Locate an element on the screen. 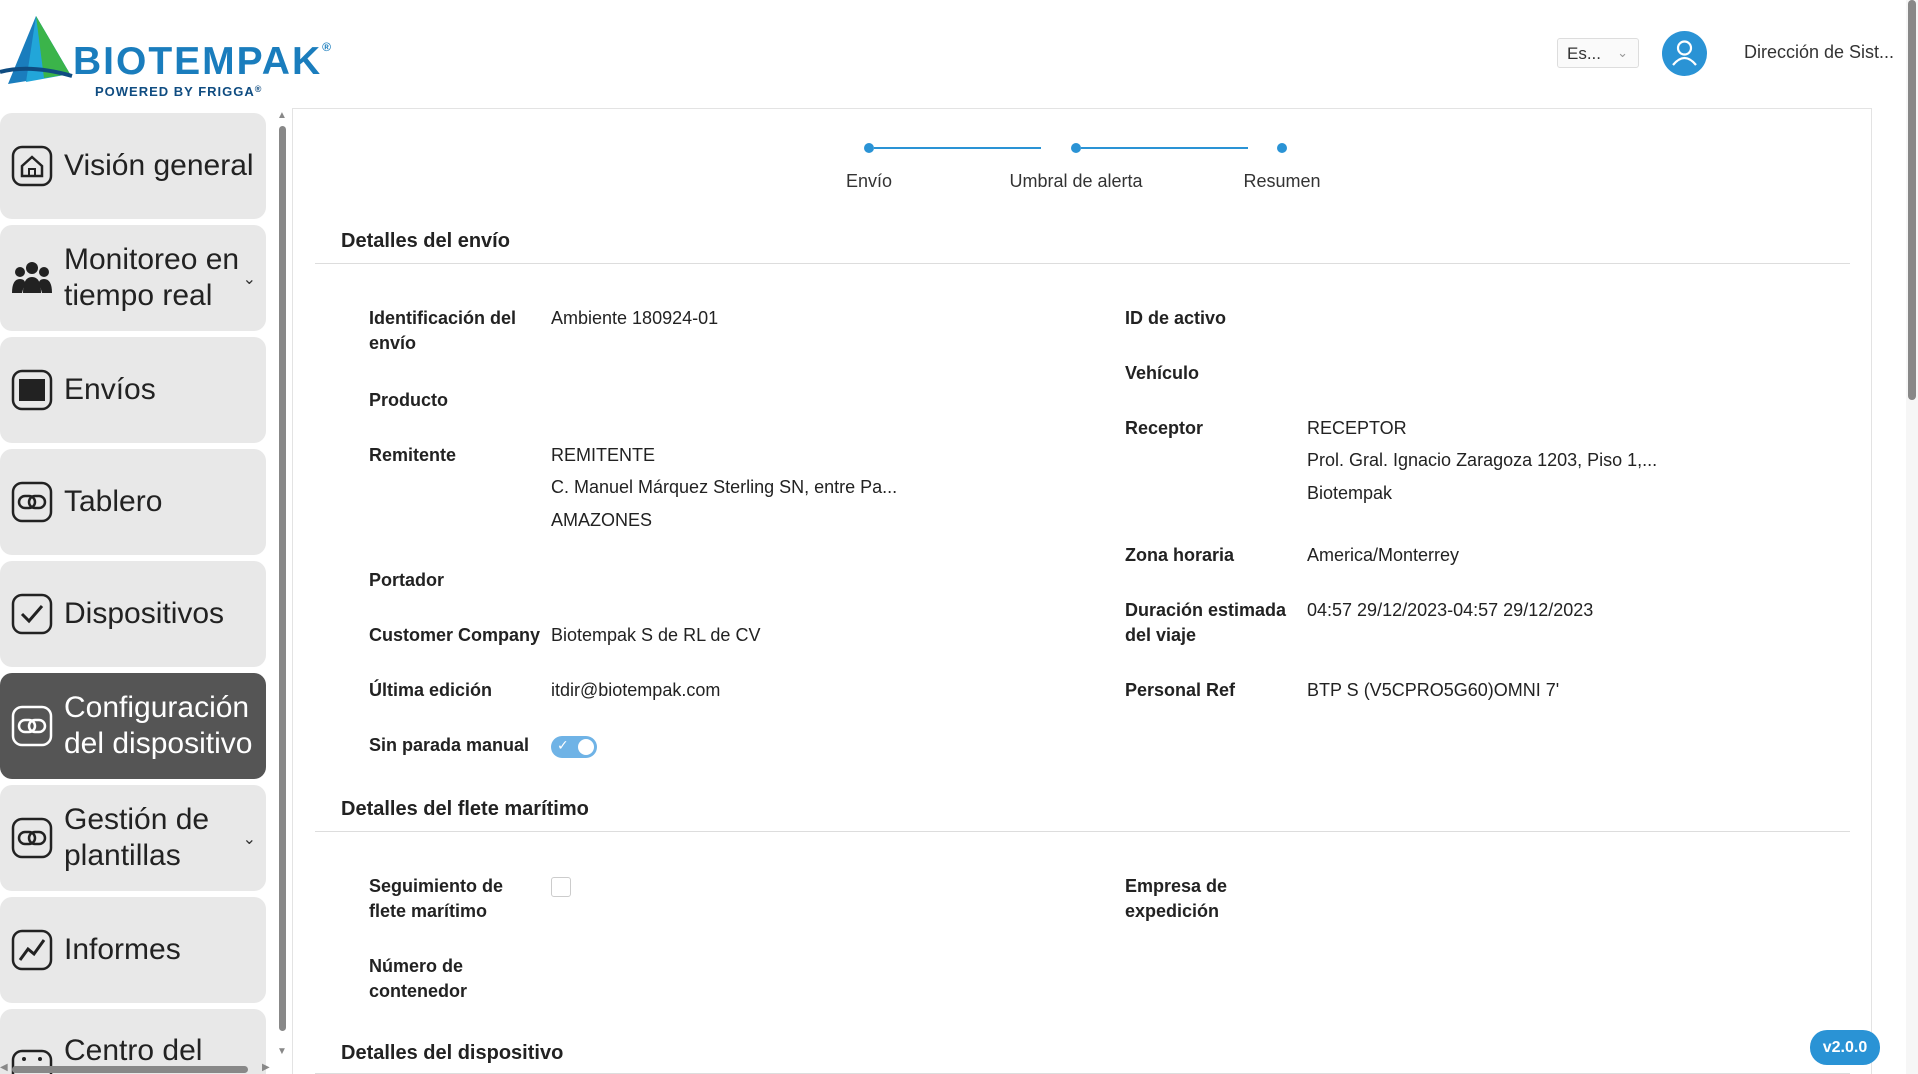 The image size is (1918, 1074). section-title-maritime: Detalles del flete marítimo is located at coordinates (465, 809).